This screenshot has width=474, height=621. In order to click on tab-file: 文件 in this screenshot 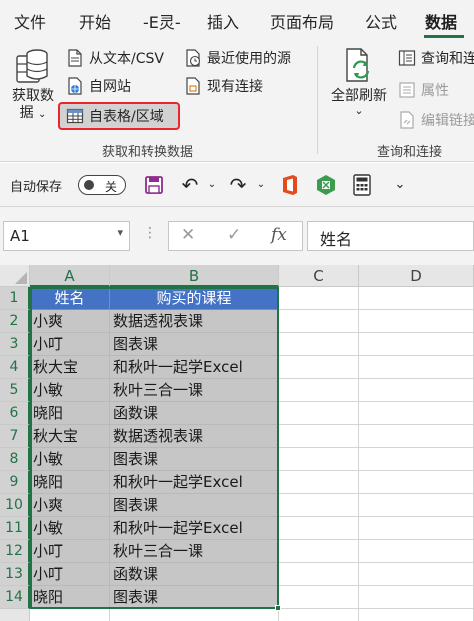, I will do `click(30, 21)`.